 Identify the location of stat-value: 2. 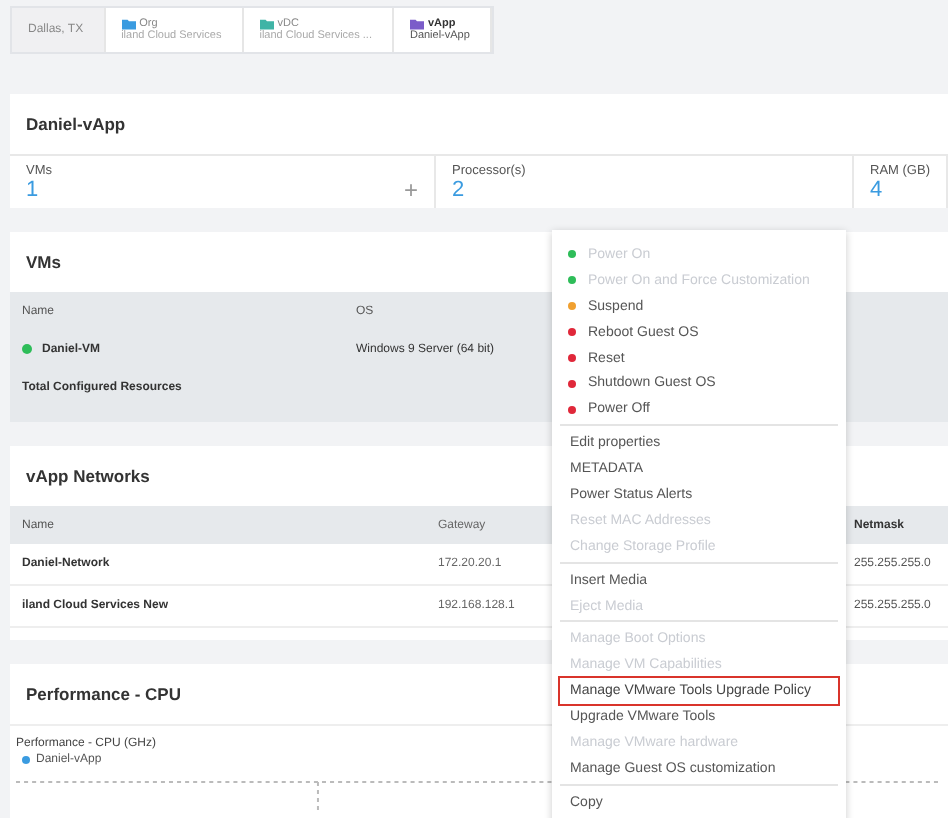
(458, 190).